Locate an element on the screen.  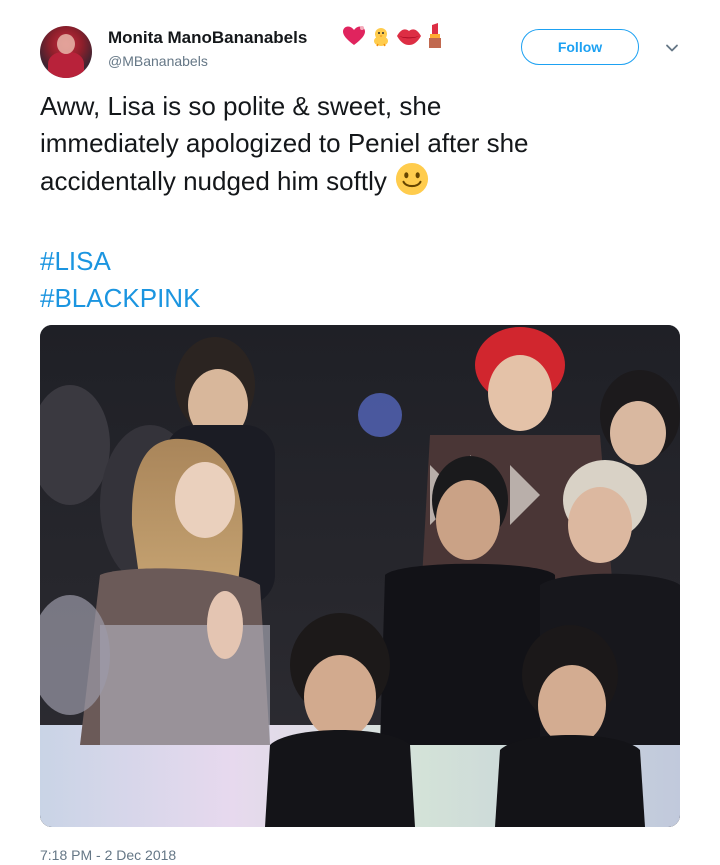
name-emoji-row is located at coordinates (393, 35).